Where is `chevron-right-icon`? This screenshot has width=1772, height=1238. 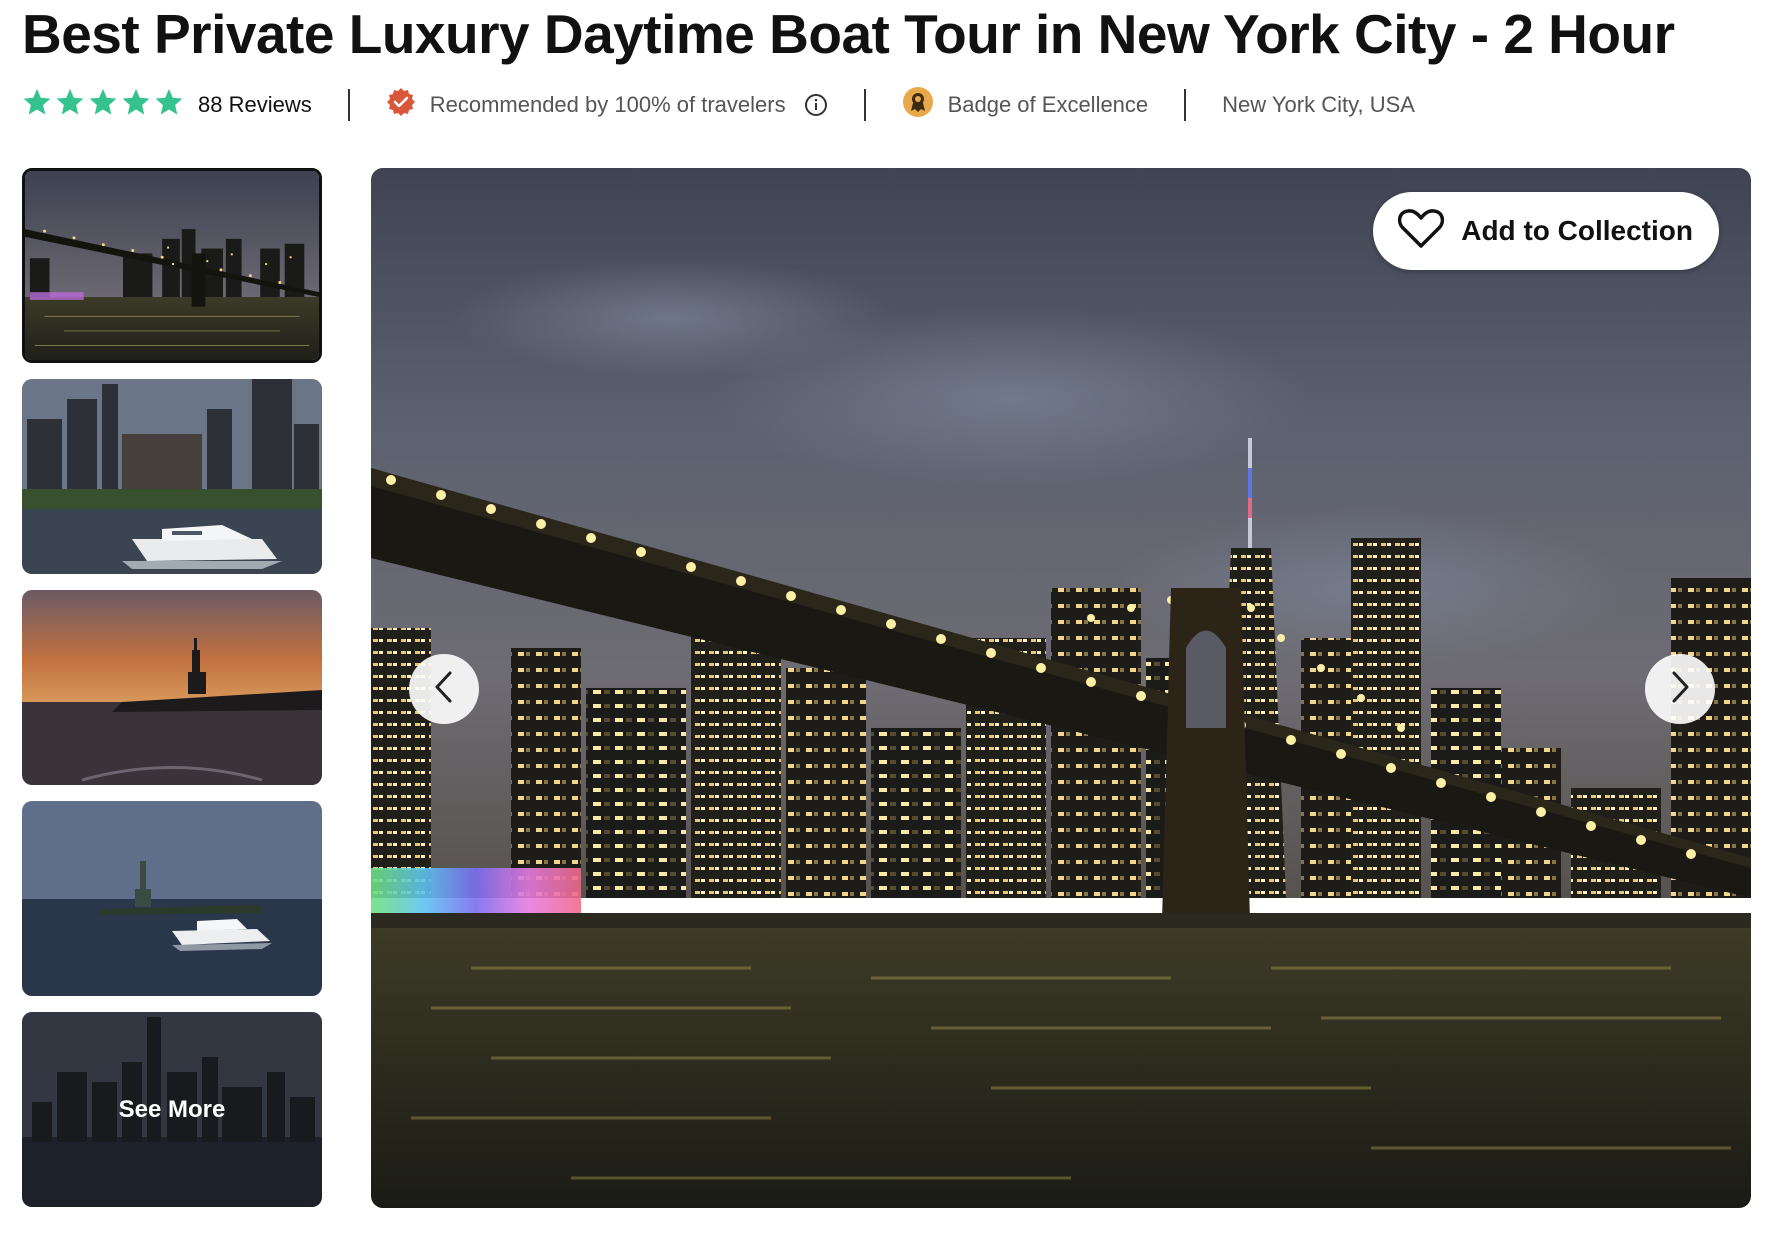 chevron-right-icon is located at coordinates (1680, 689).